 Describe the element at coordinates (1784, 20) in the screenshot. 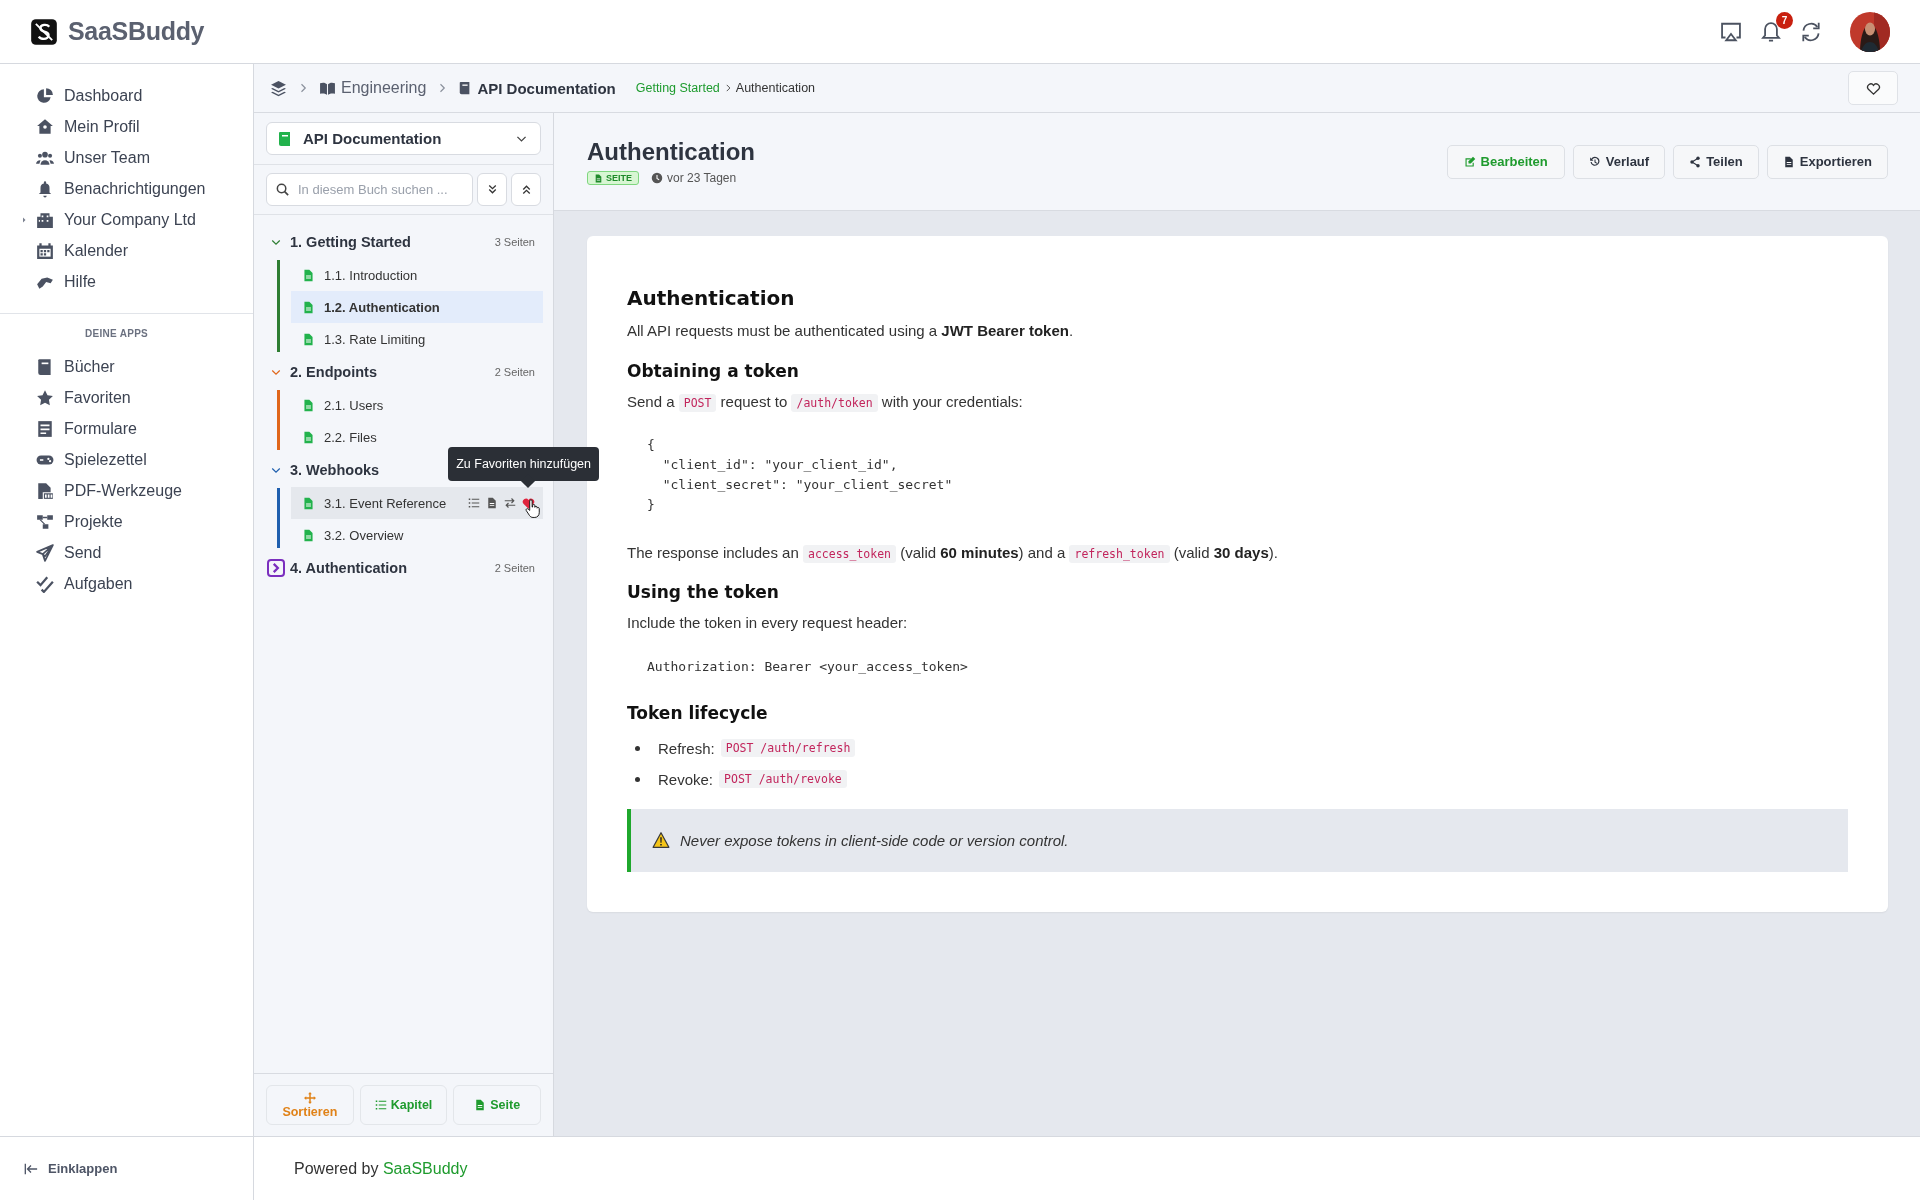

I see `notification-badge: 7` at that location.